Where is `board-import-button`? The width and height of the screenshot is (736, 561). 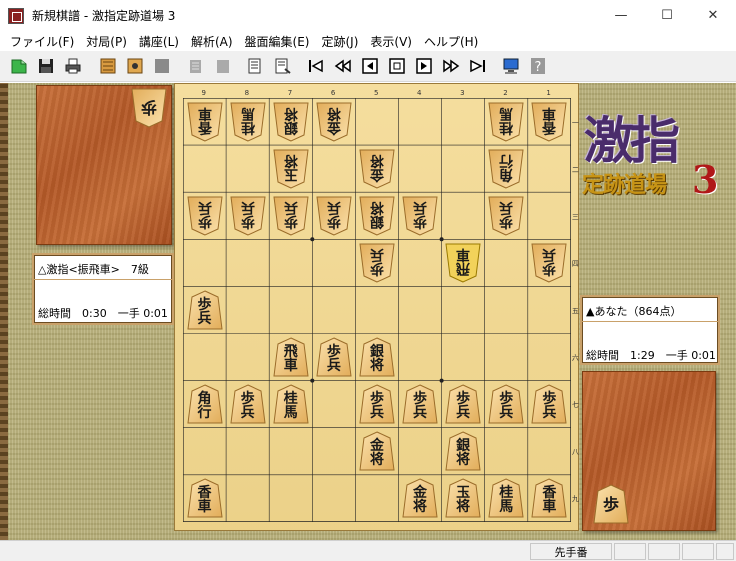
board-import-button is located at coordinates (283, 66).